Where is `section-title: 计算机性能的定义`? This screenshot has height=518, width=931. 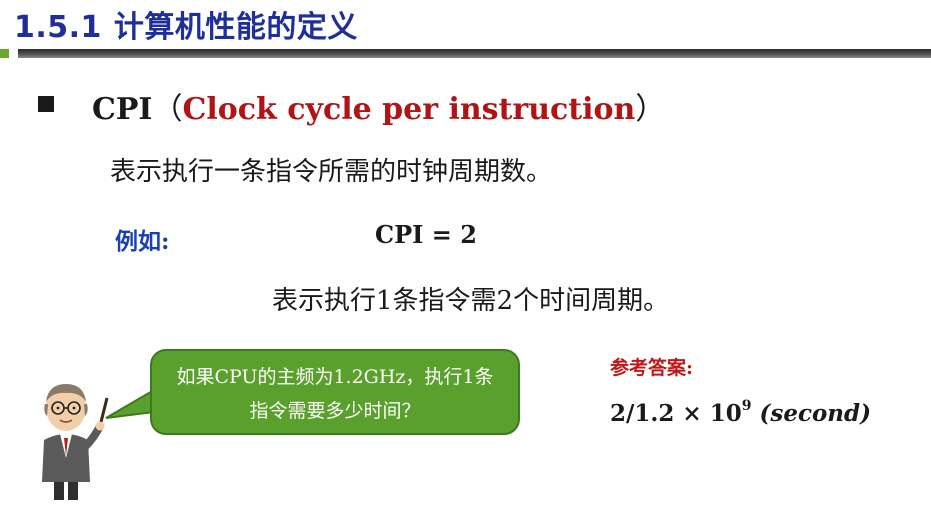
section-title: 计算机性能的定义 is located at coordinates (235, 27).